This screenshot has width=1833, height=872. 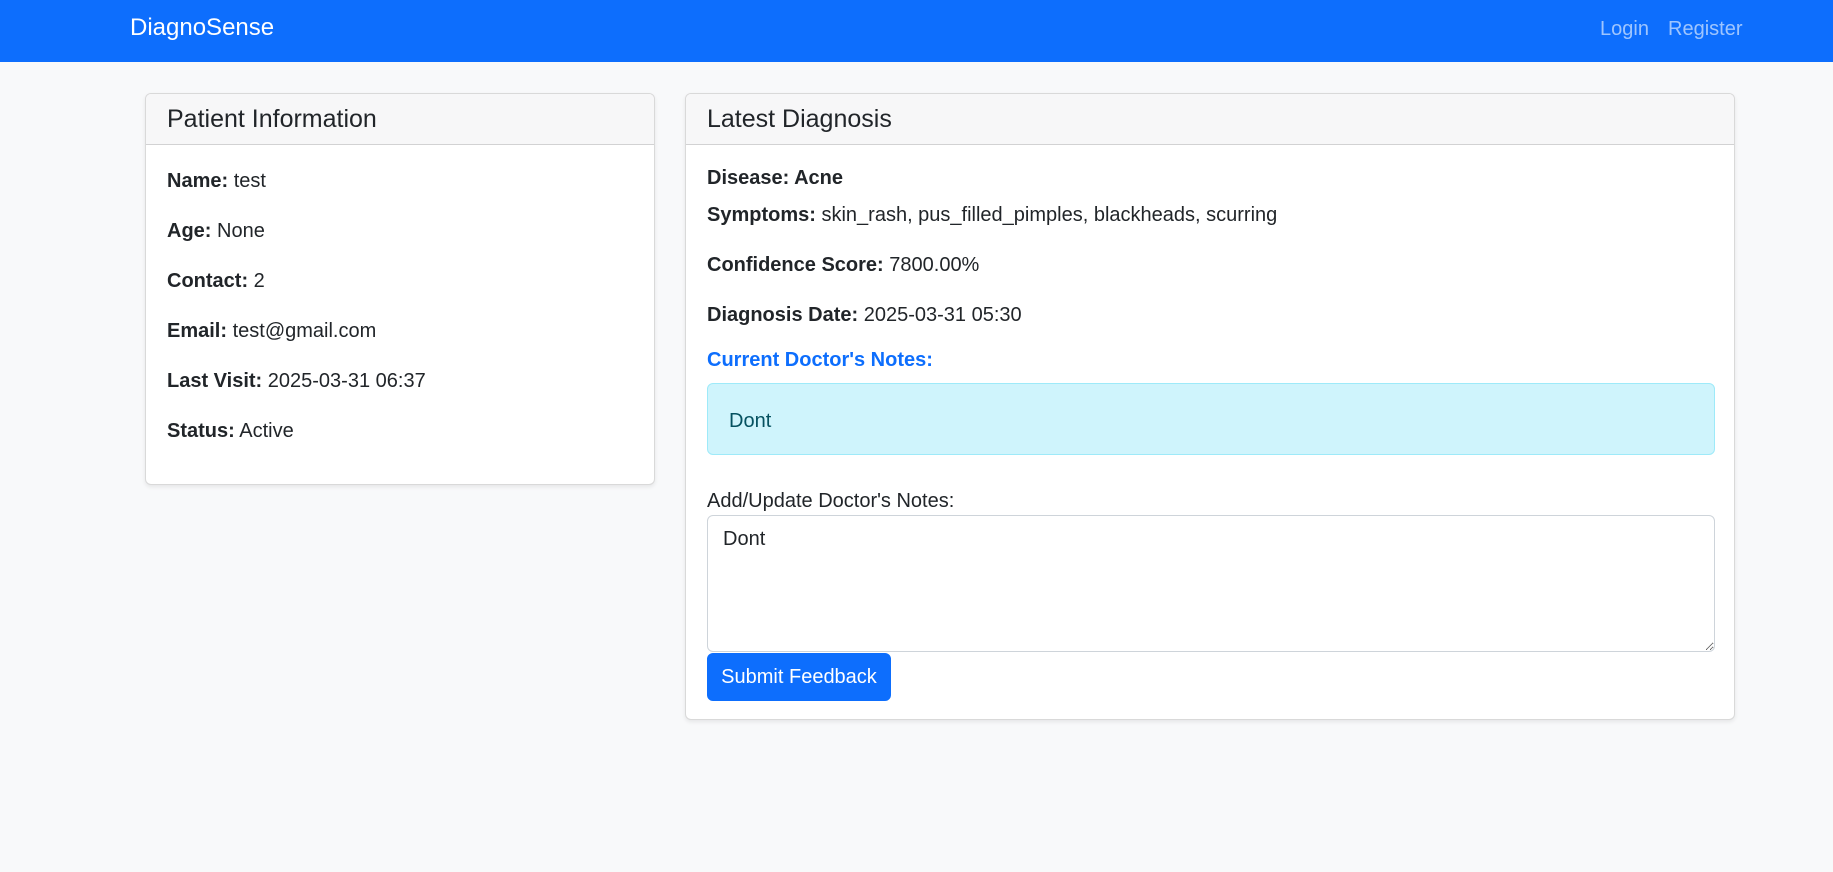 I want to click on diagnosis-date-row: Diagnosis Date: 2025-03-31 05:30, so click(x=864, y=315).